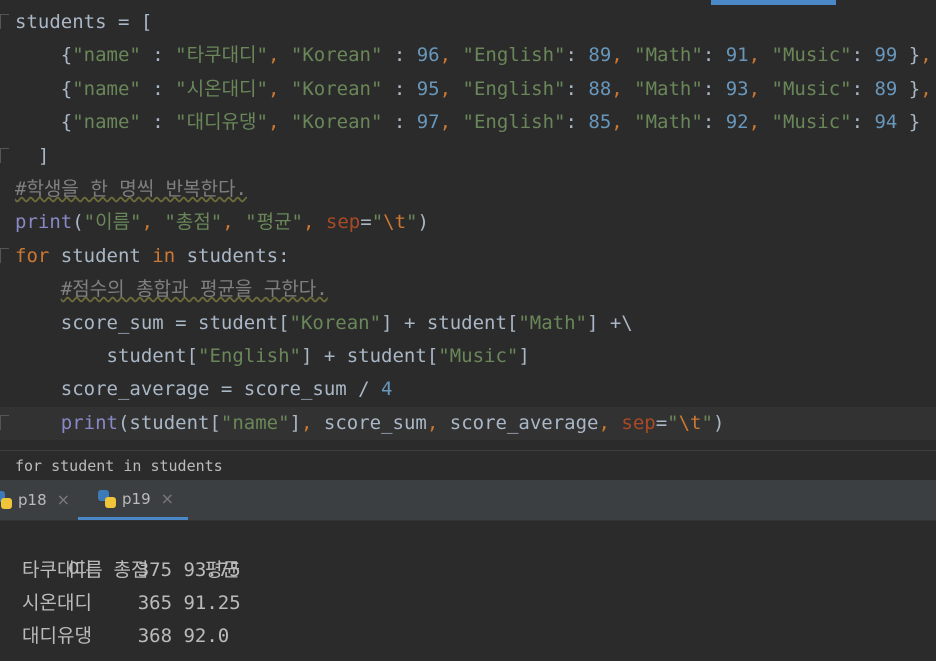 The height and width of the screenshot is (661, 936). What do you see at coordinates (468, 603) in the screenshot?
I see `console-row: 시온대디 365 91.25` at bounding box center [468, 603].